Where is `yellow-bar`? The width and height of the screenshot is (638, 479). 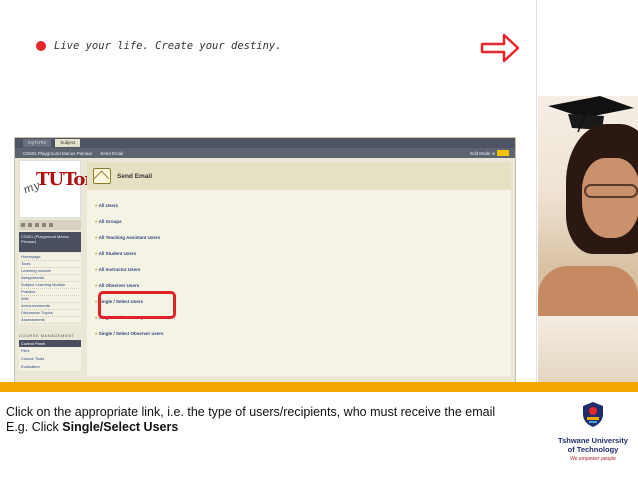
yellow-bar is located at coordinates (319, 387).